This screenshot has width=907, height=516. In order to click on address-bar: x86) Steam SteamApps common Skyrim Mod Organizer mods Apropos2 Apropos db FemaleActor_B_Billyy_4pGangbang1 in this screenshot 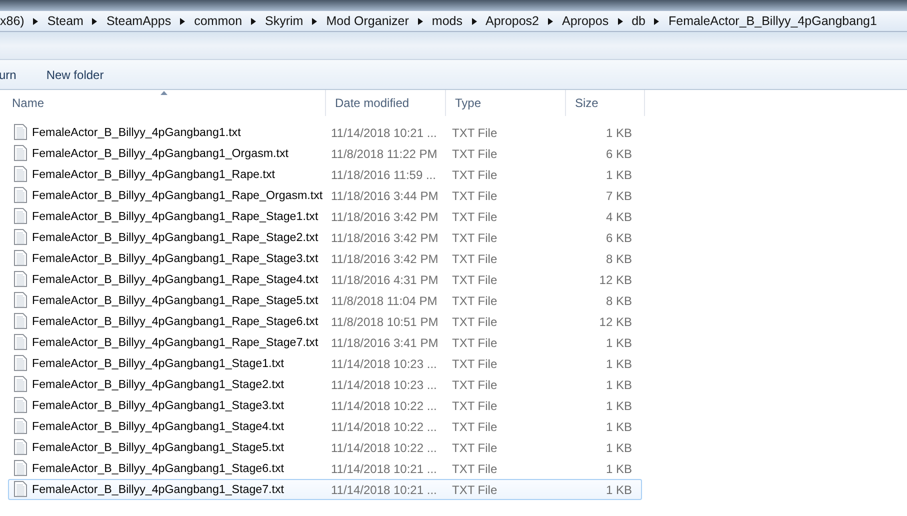, I will do `click(453, 21)`.